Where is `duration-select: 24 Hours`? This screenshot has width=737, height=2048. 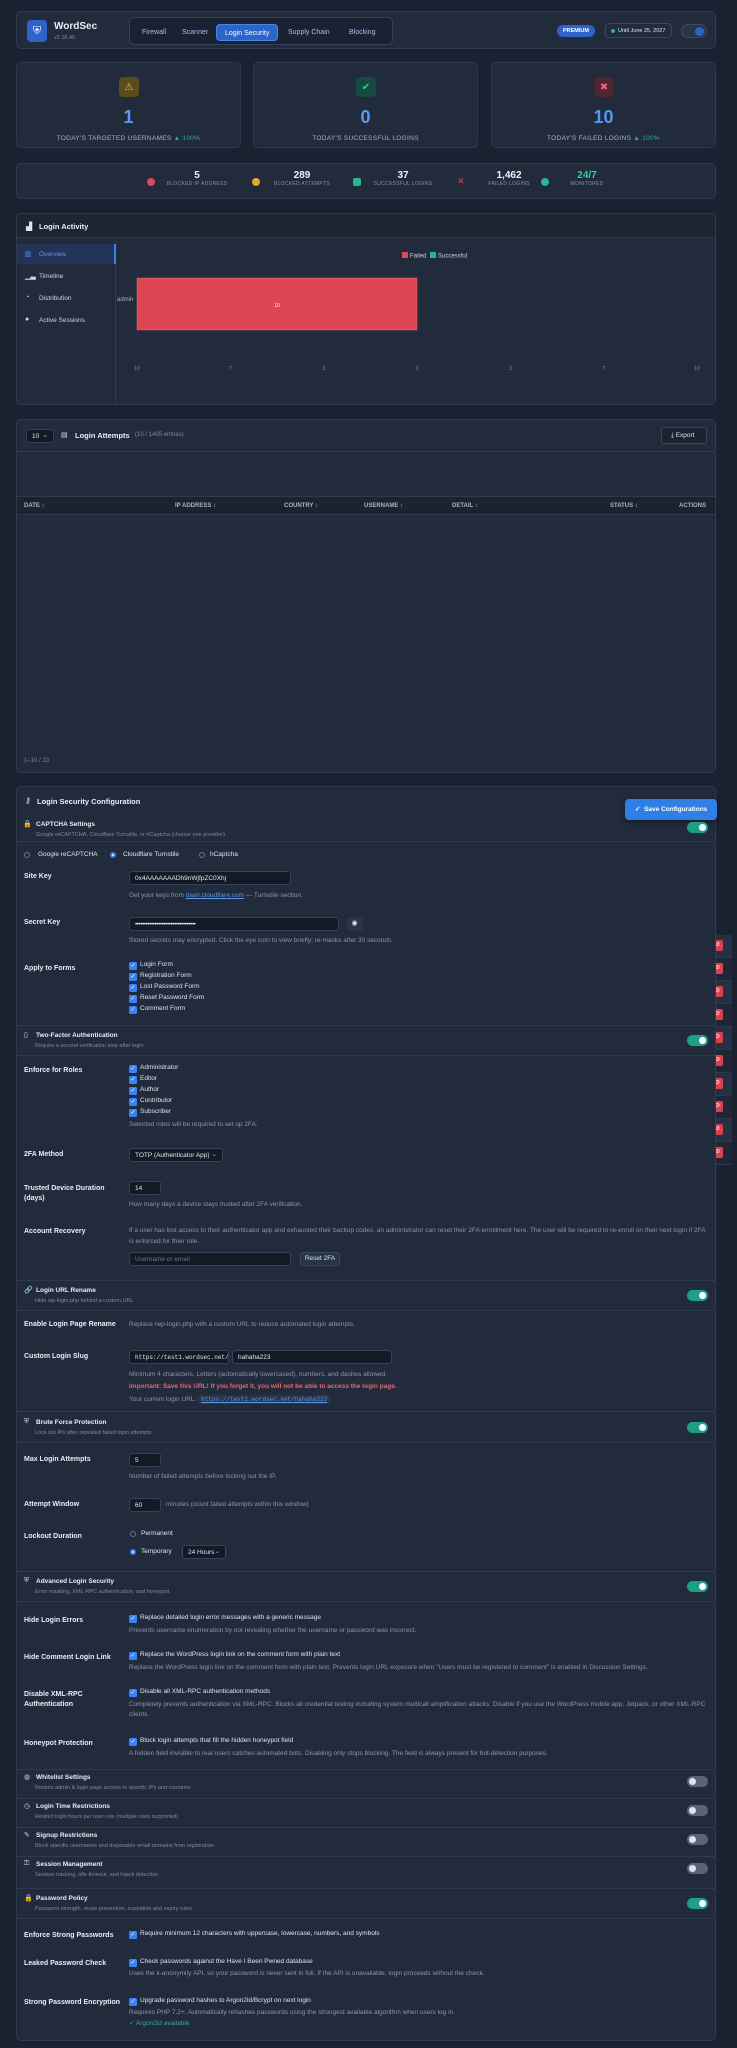
duration-select: 24 Hours is located at coordinates (204, 1552).